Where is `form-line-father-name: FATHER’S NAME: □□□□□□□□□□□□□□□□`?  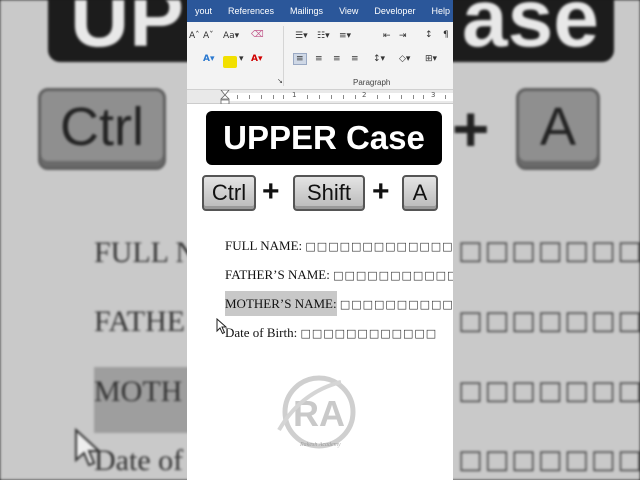
form-line-father-name: FATHER’S NAME: □□□□□□□□□□□□□□□□ is located at coordinates (339, 275).